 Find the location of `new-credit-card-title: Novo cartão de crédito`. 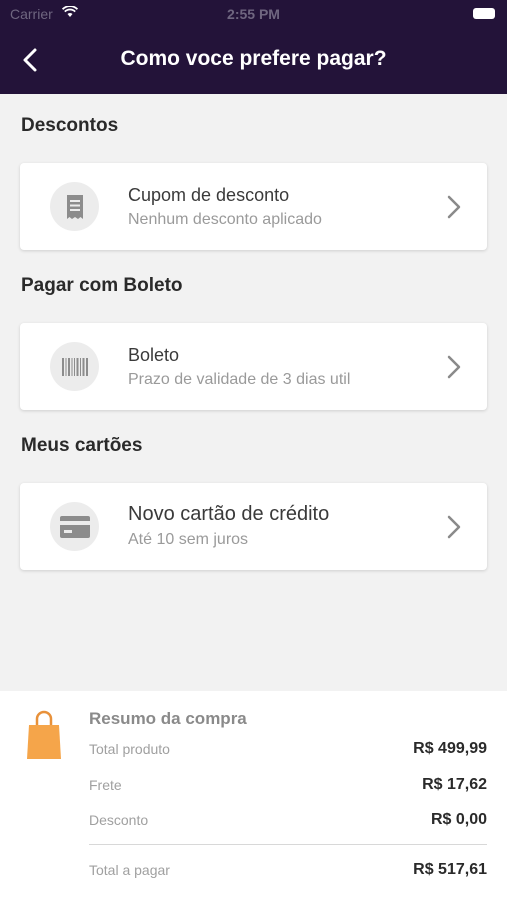

new-credit-card-title: Novo cartão de crédito is located at coordinates (229, 514).